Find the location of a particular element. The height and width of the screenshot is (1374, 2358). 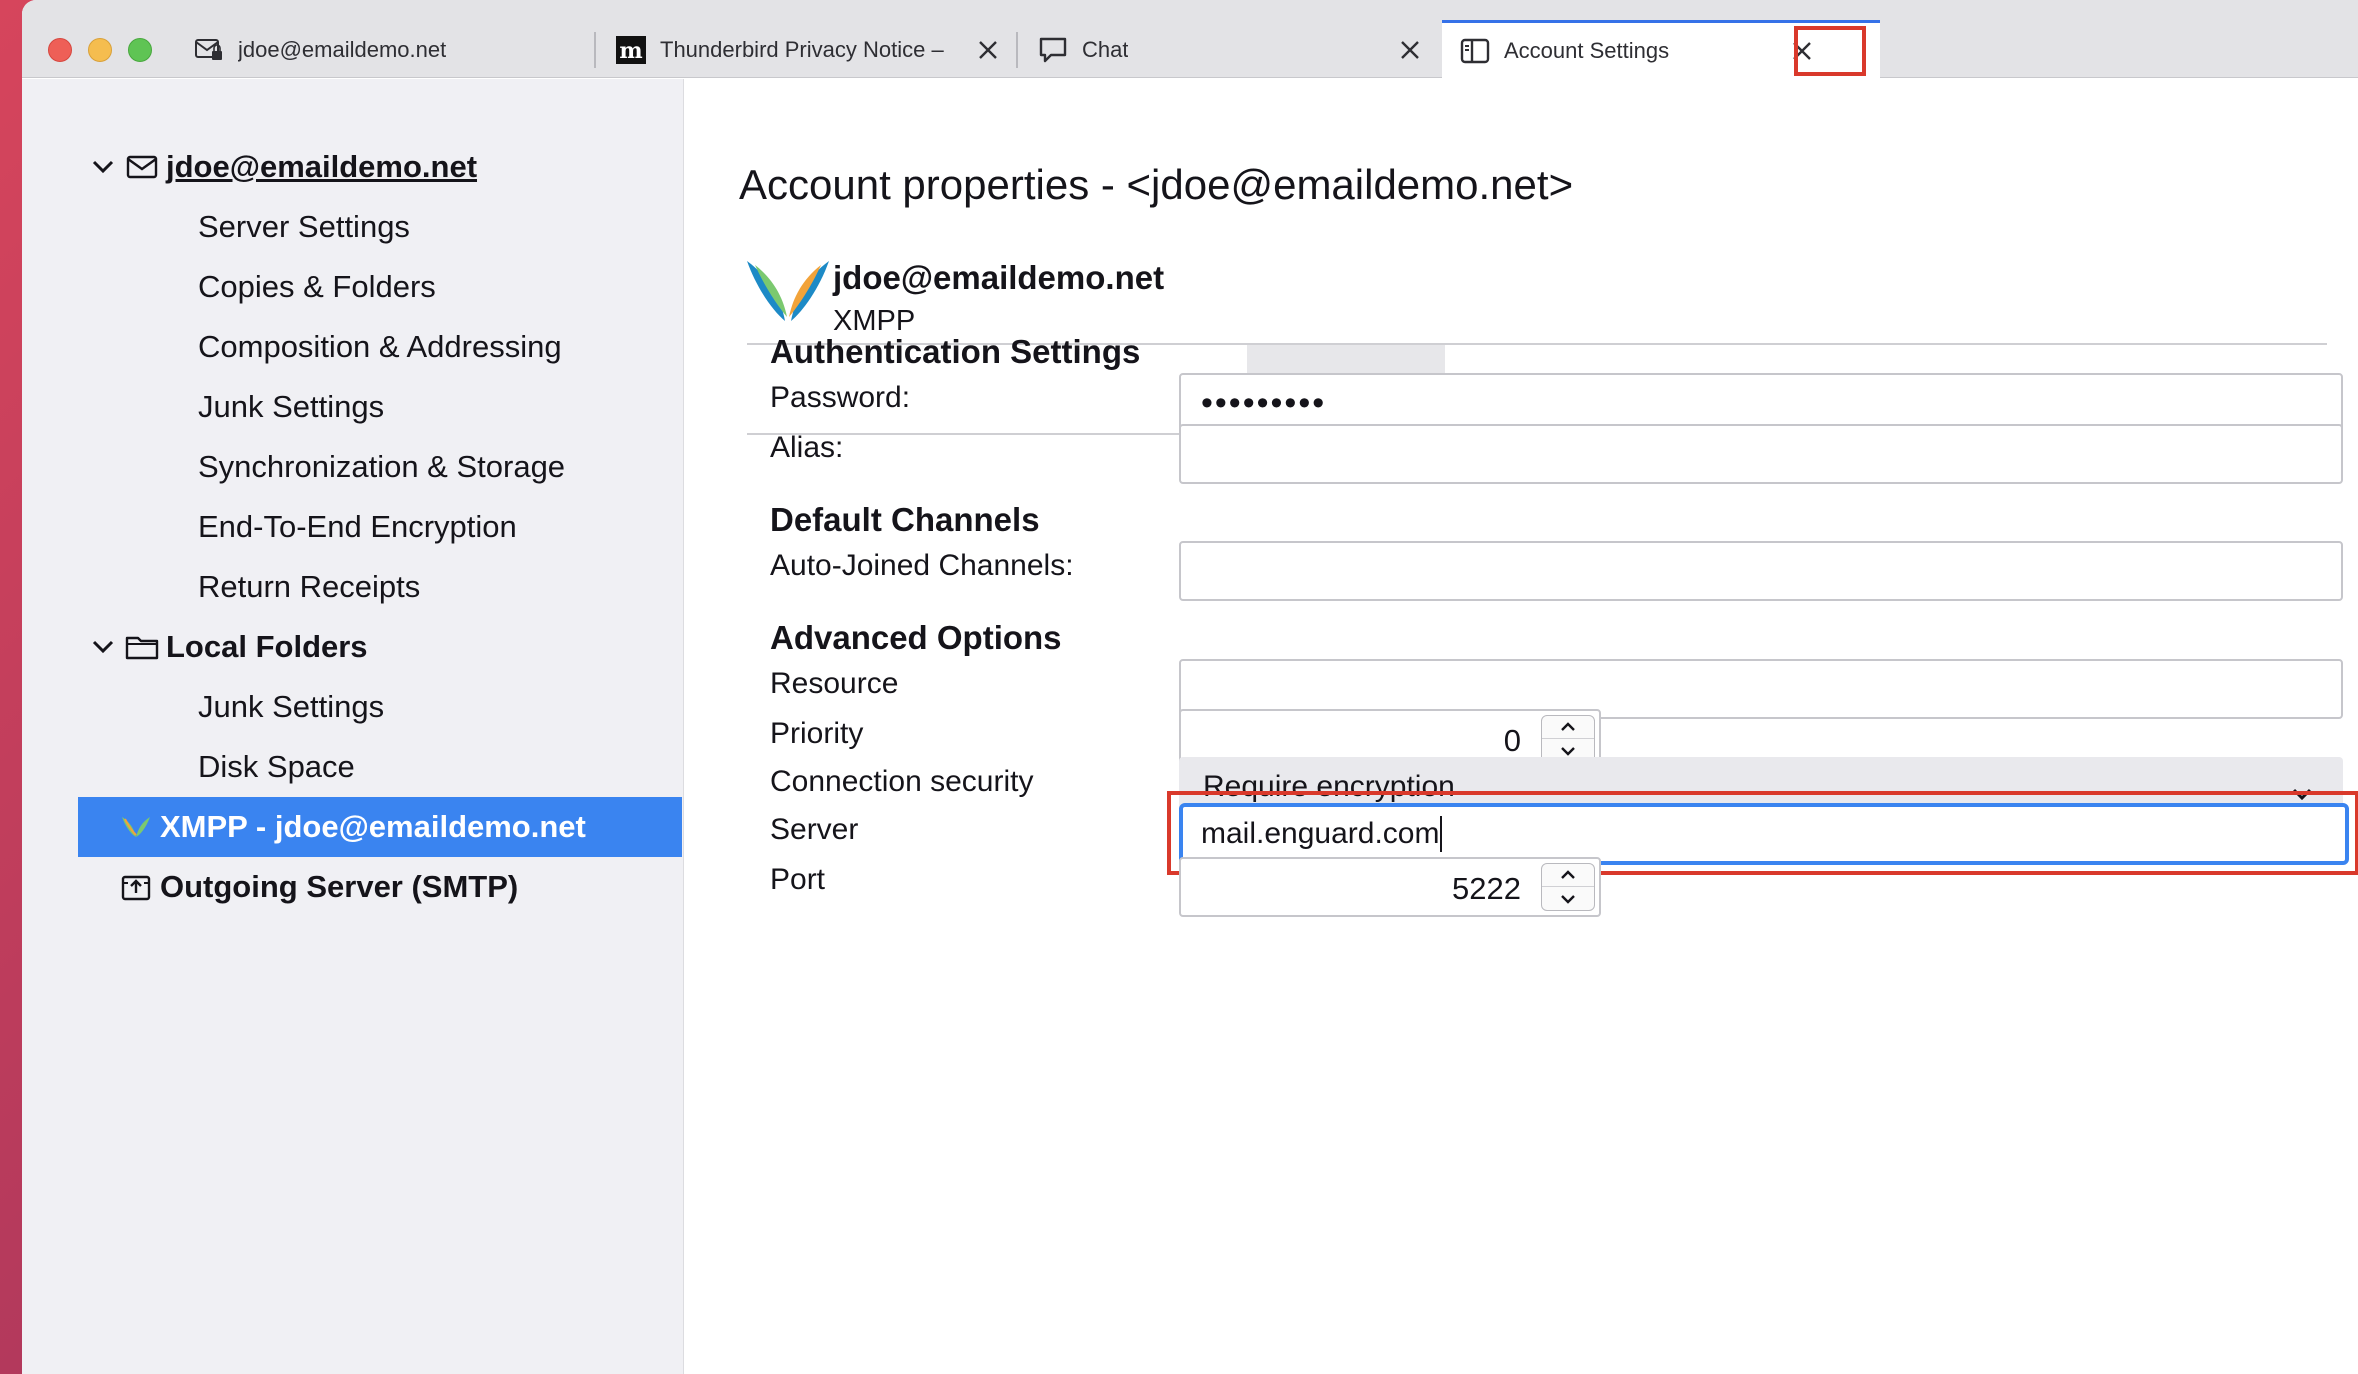

port-spinner is located at coordinates (1568, 887).